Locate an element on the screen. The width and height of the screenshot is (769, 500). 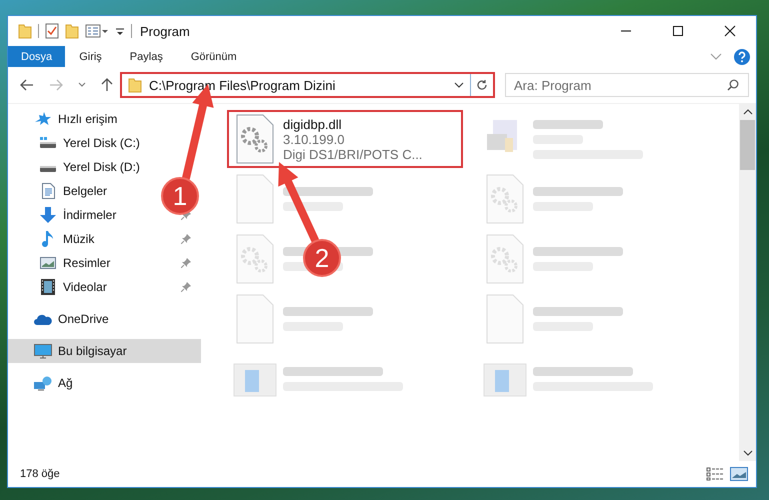
refresh-icon is located at coordinates (482, 85).